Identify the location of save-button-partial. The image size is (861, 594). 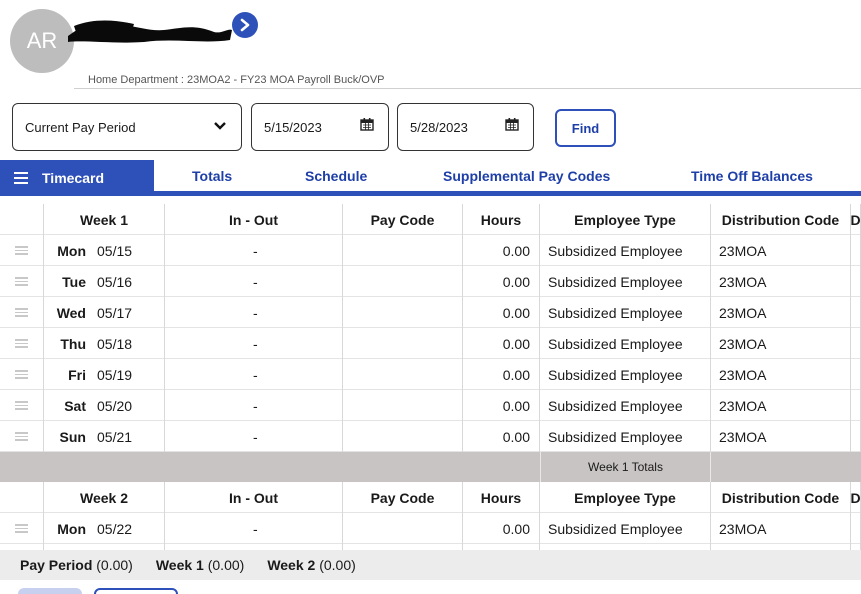
(50, 591).